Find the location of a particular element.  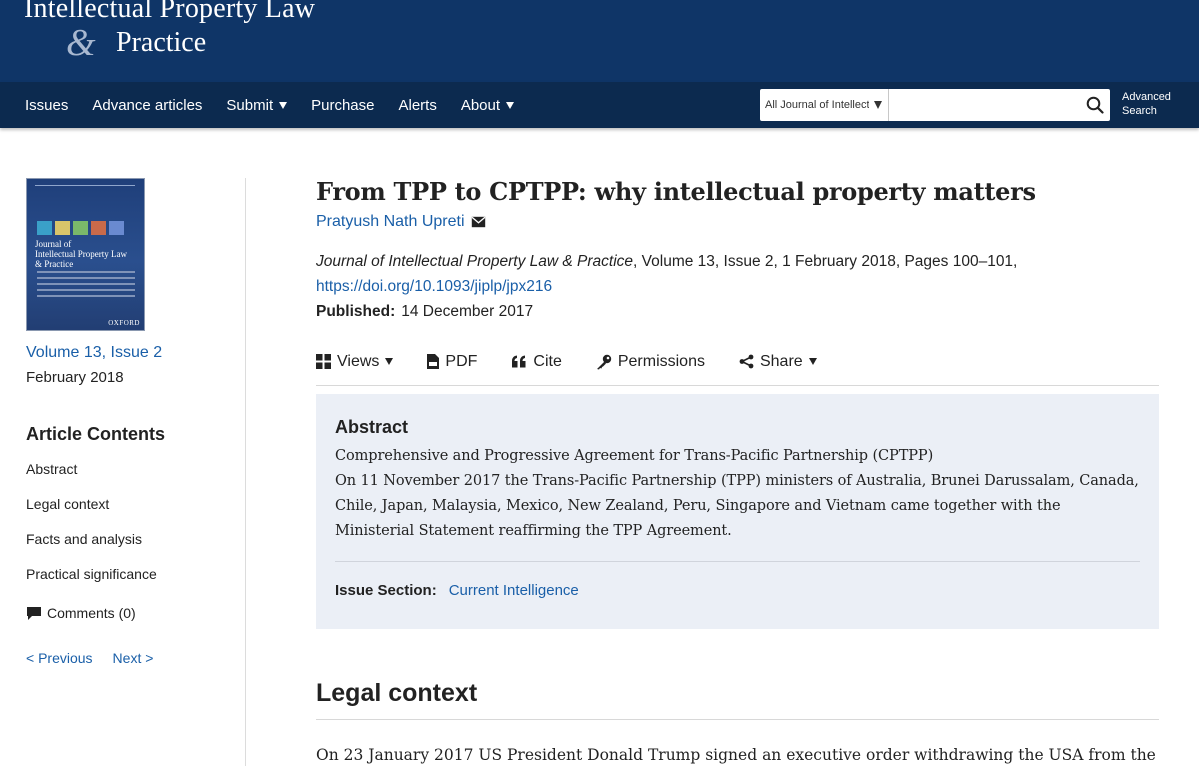

quote-icon is located at coordinates (519, 361).